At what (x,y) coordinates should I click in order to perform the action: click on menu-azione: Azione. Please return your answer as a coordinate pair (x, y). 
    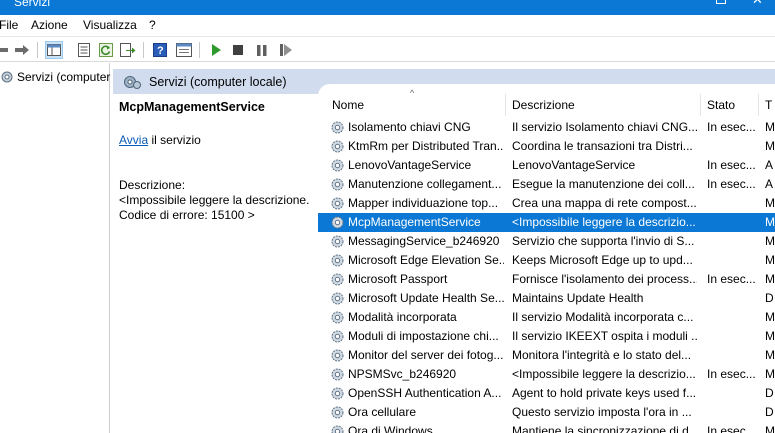
    Looking at the image, I should click on (49, 25).